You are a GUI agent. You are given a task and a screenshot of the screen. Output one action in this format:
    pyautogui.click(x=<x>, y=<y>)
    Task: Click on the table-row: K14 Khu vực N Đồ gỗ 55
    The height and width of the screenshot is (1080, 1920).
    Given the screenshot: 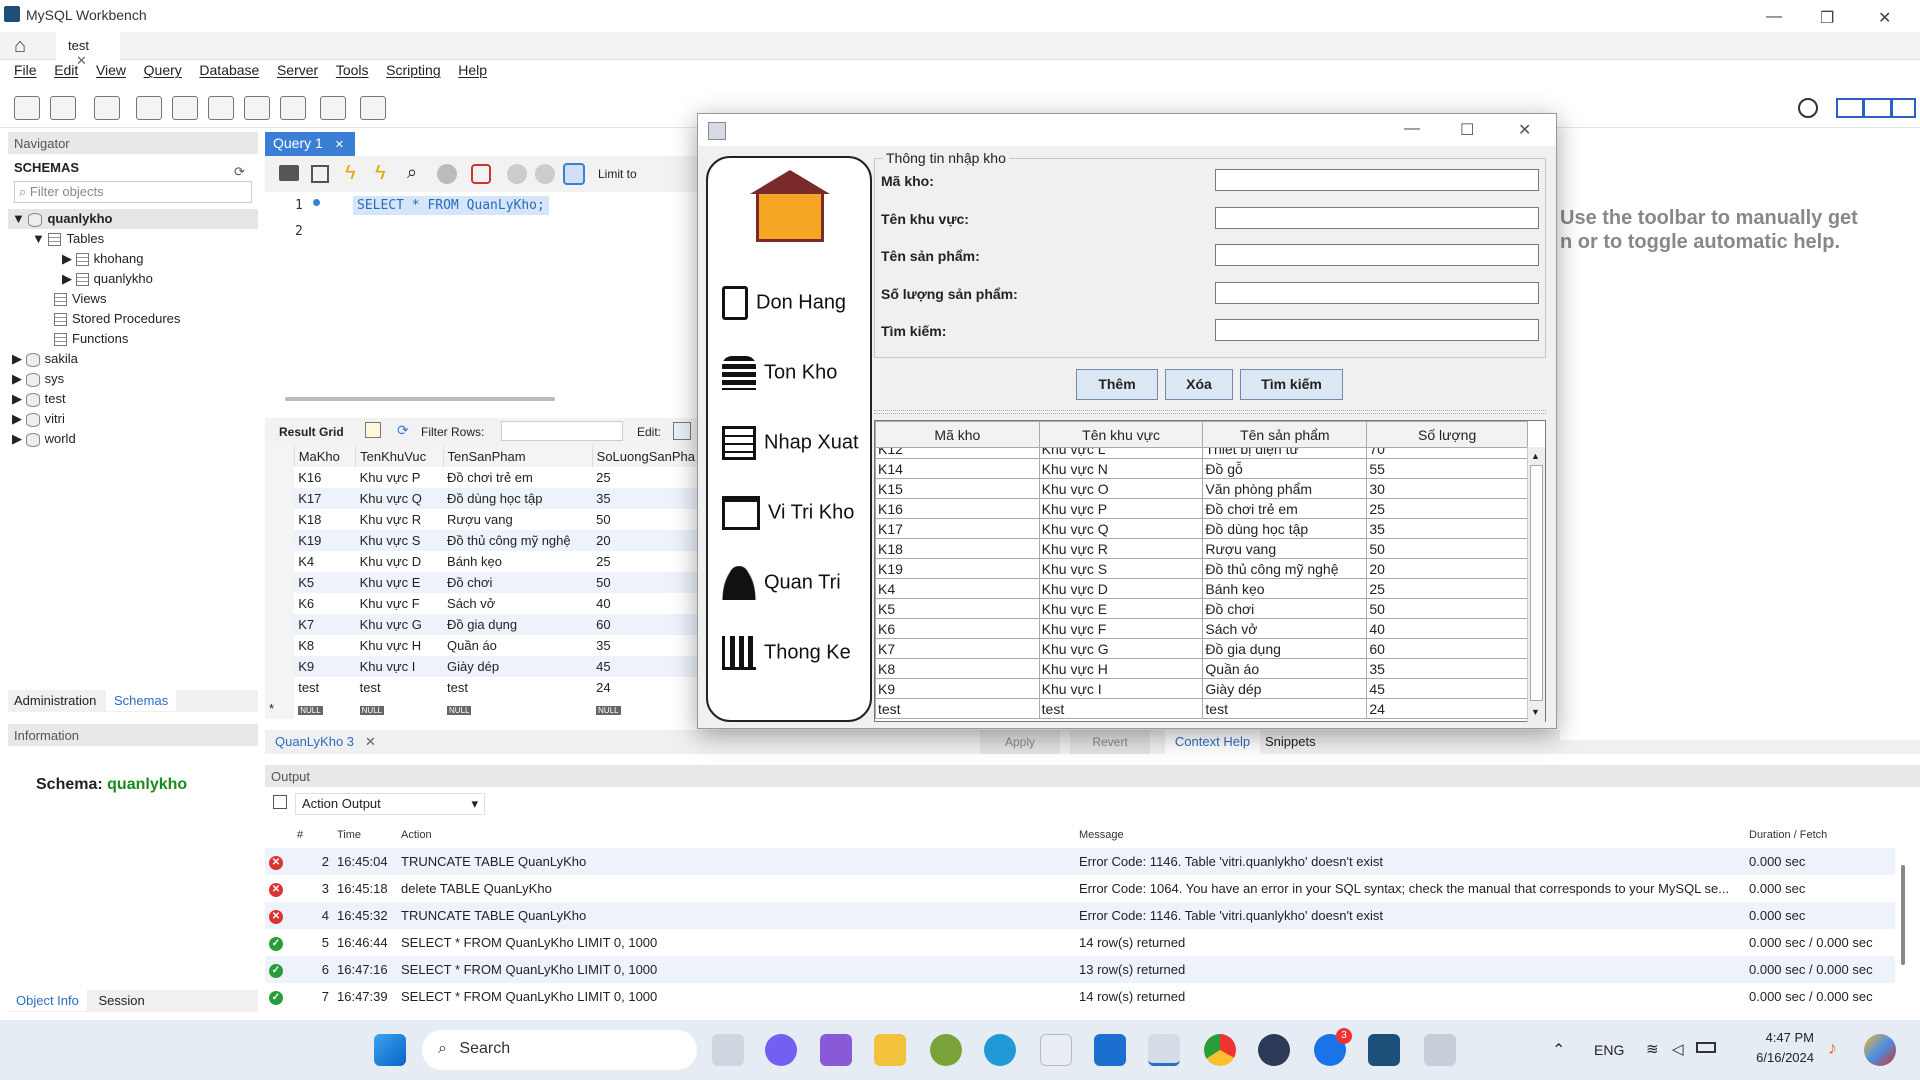 What is the action you would take?
    pyautogui.click(x=1201, y=468)
    